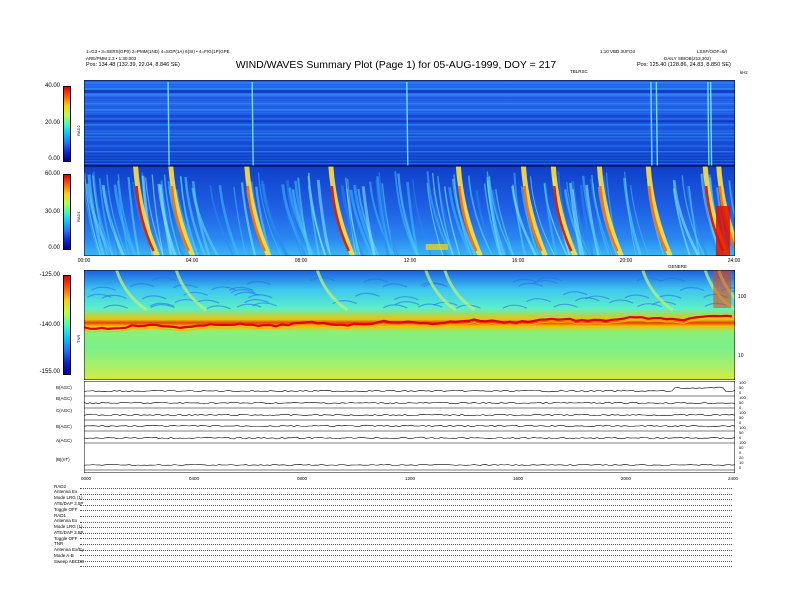 The image size is (792, 612). Describe the element at coordinates (744, 72) in the screenshot. I see `khz-label: kHz` at that location.